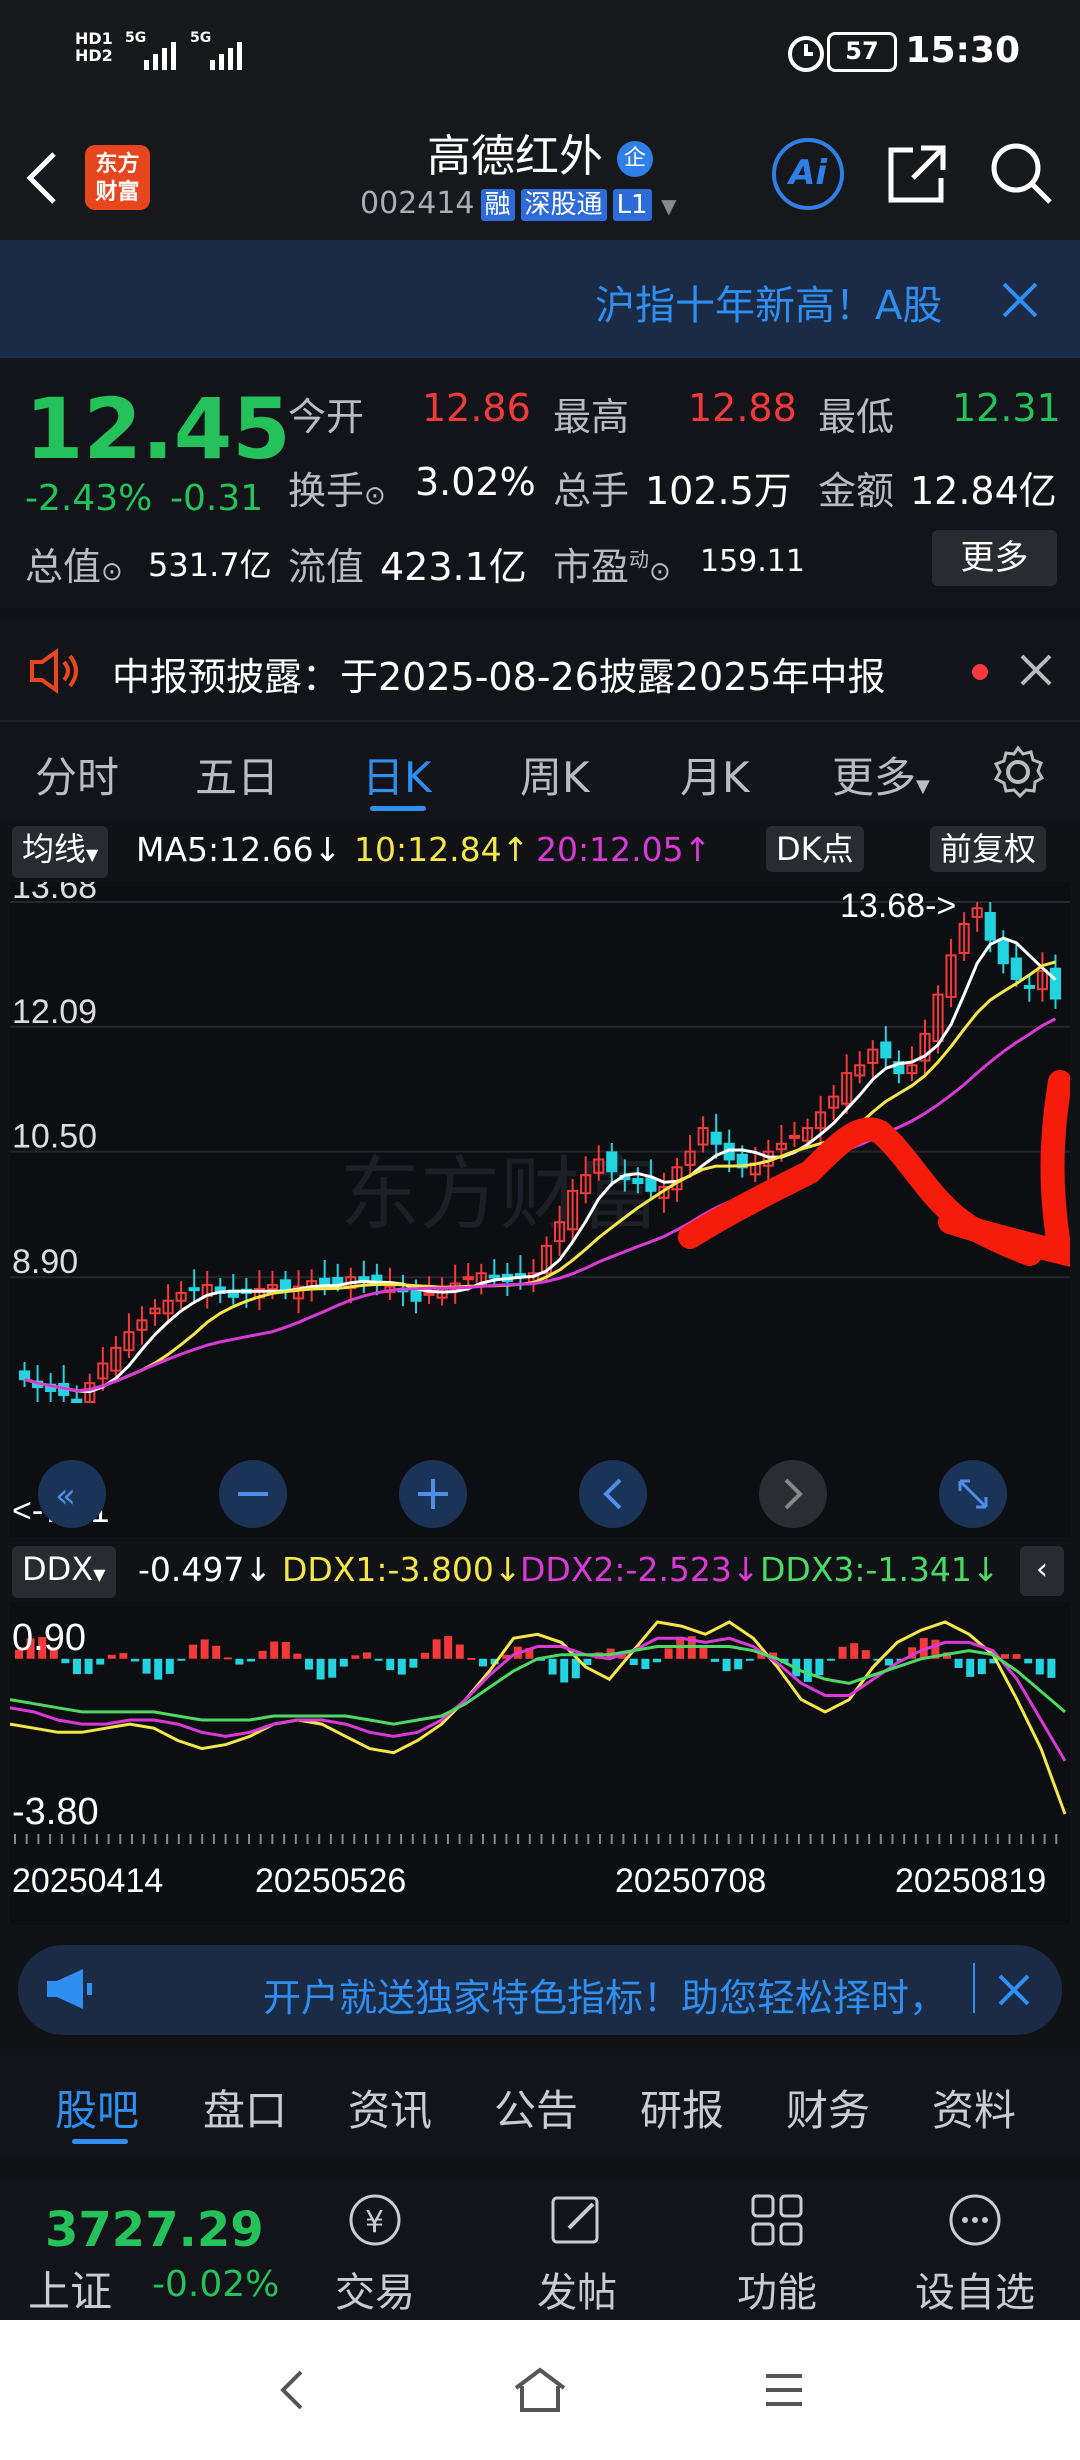 This screenshot has width=1080, height=2460. What do you see at coordinates (540, 299) in the screenshot?
I see `news-banner: 沪指十年新高！A股` at bounding box center [540, 299].